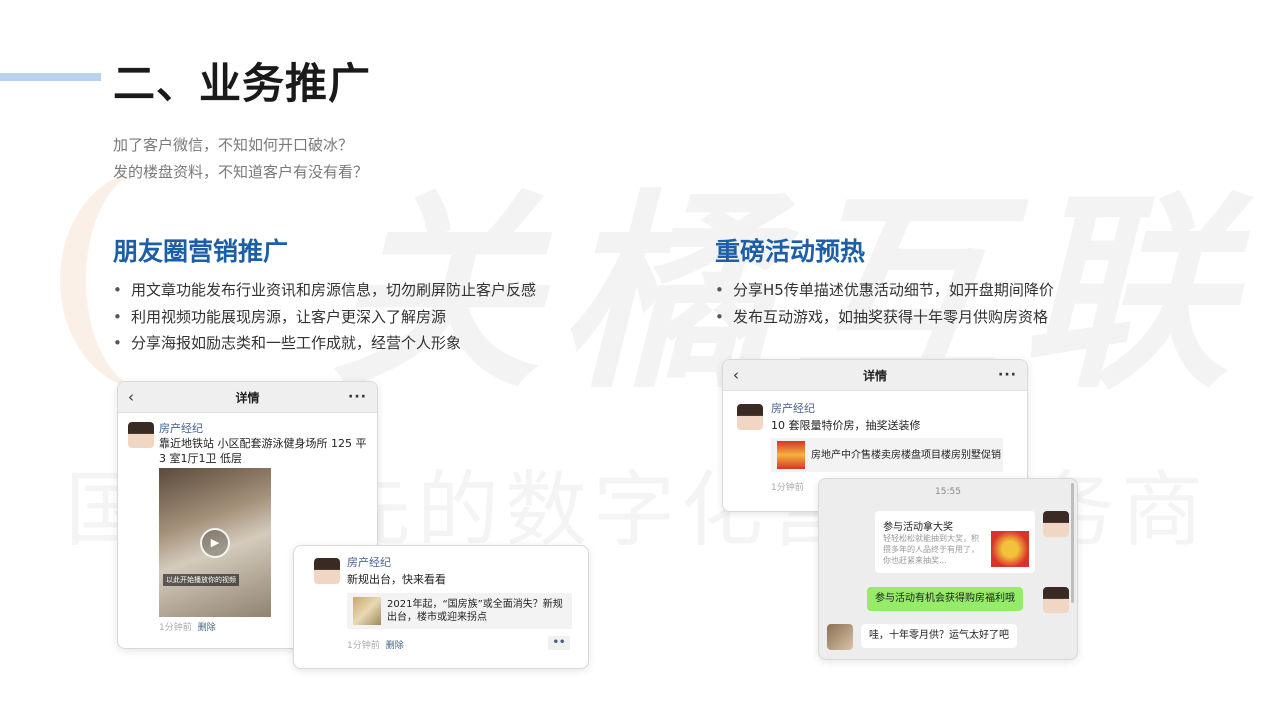 The image size is (1280, 720). What do you see at coordinates (475, 611) in the screenshot?
I see `article-title: 2021年起，“国房族”或全面消失？新规出台，楼市或迎来拐点` at bounding box center [475, 611].